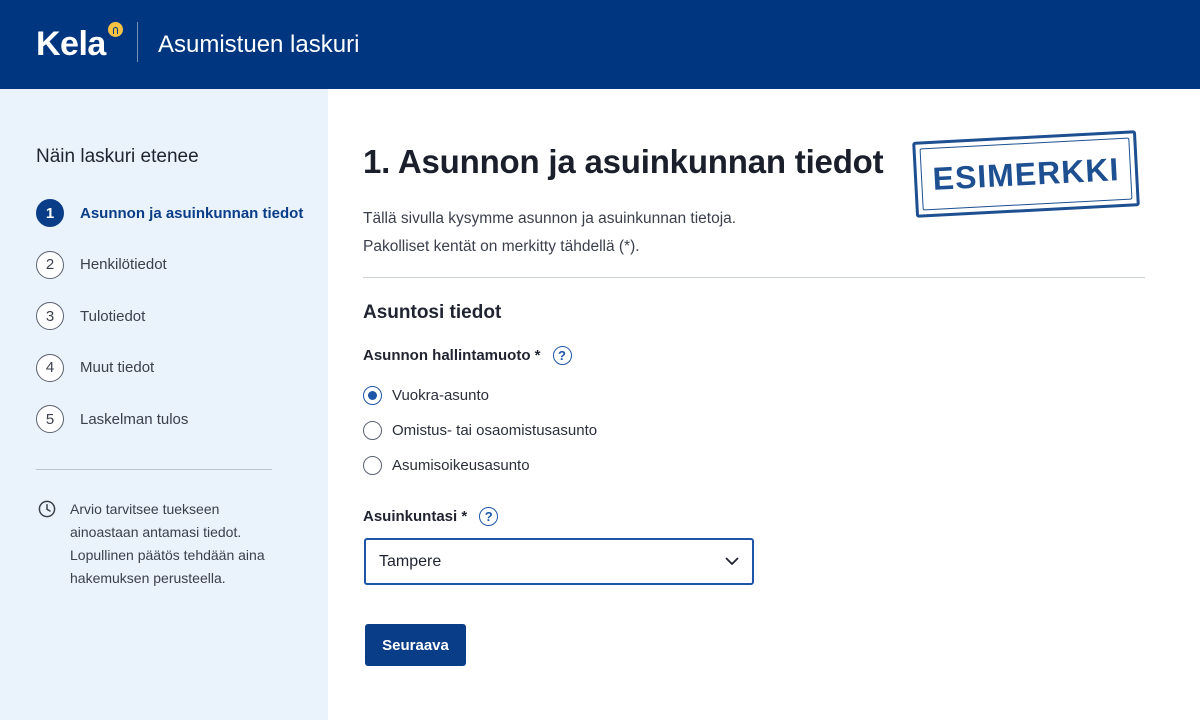  What do you see at coordinates (156, 532) in the screenshot?
I see `disclaimer-line: ainoastaan antamasi tiedot.` at bounding box center [156, 532].